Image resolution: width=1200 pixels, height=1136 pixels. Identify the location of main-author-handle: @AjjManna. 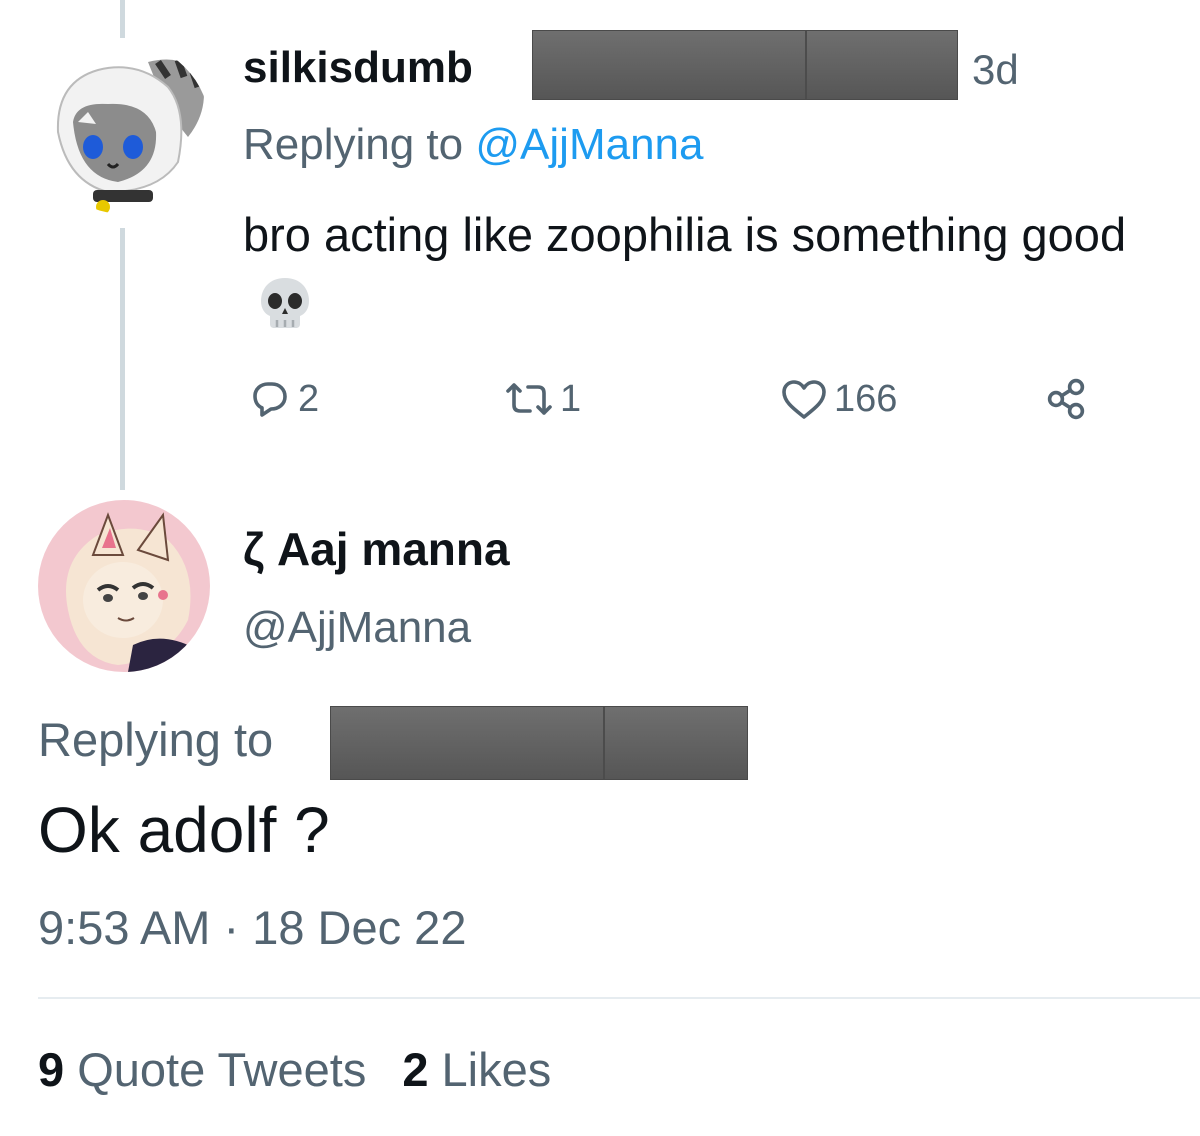
(357, 628).